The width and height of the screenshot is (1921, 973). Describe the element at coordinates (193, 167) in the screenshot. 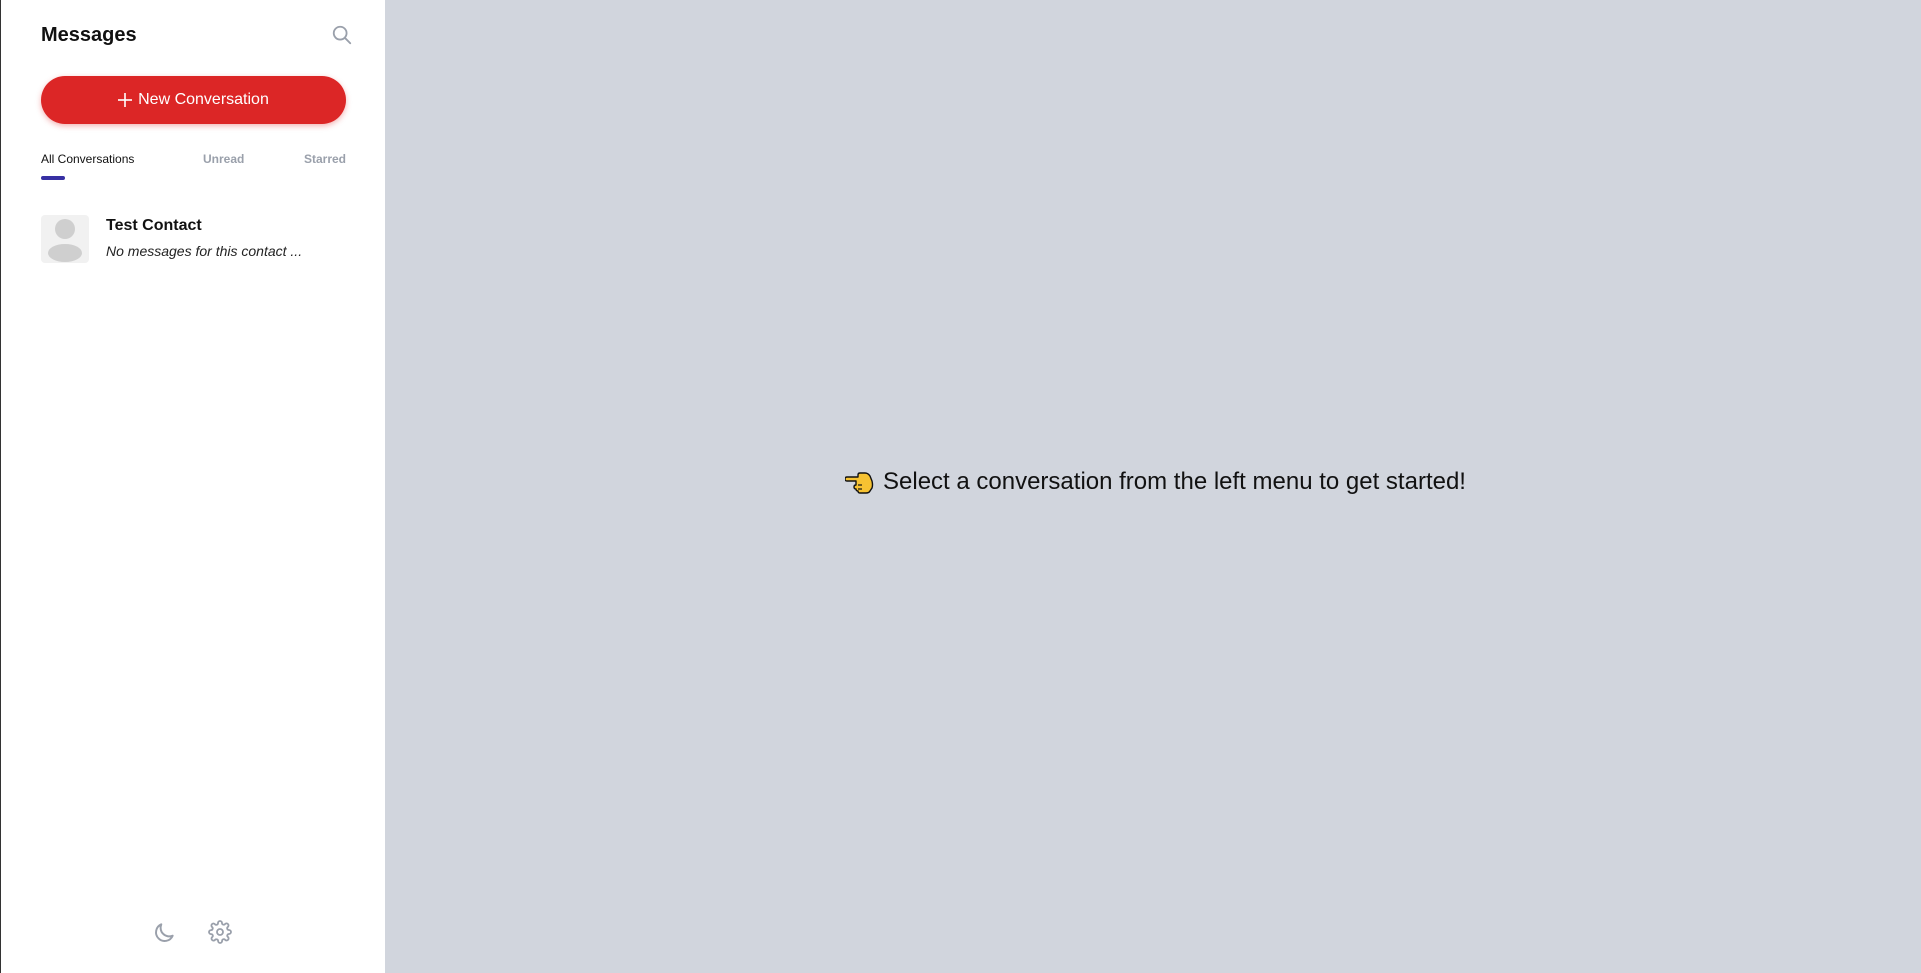

I see `conversation-tabs: All Conversations Unread Starred` at that location.